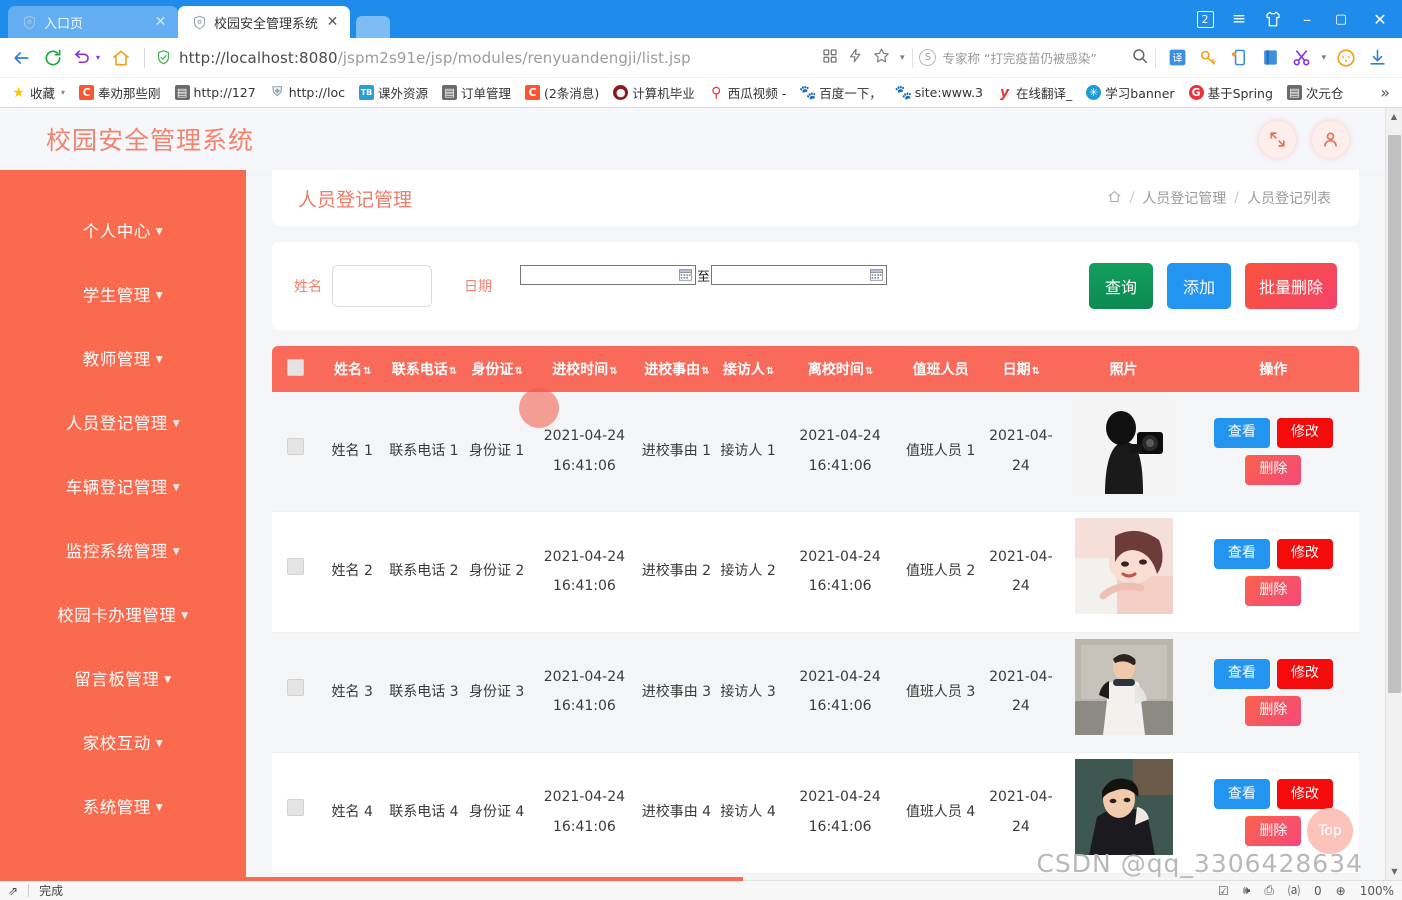  What do you see at coordinates (1130, 93) in the screenshot?
I see `bookmark-item: ✳ 学习banner` at bounding box center [1130, 93].